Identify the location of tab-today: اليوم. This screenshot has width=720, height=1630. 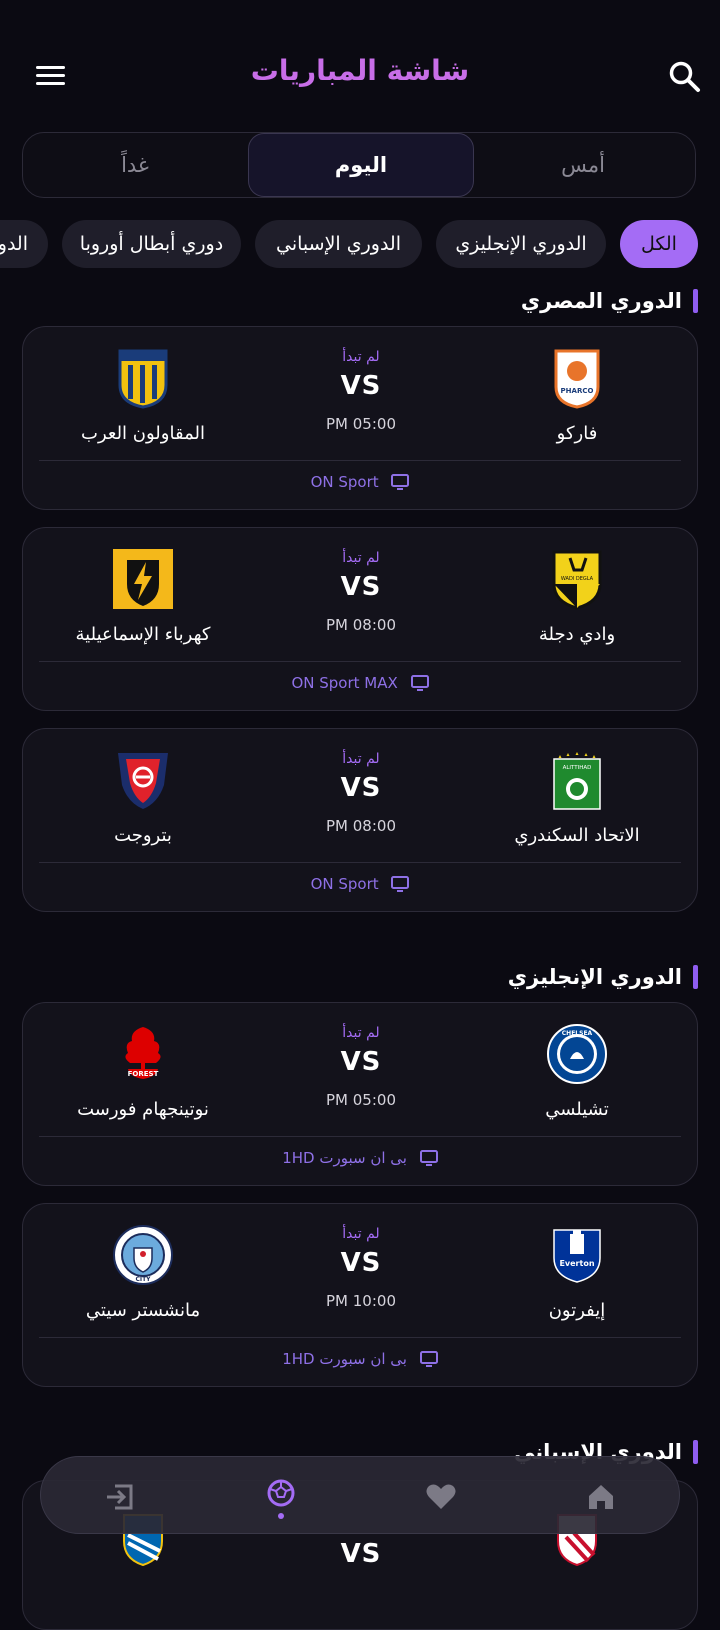
(361, 165).